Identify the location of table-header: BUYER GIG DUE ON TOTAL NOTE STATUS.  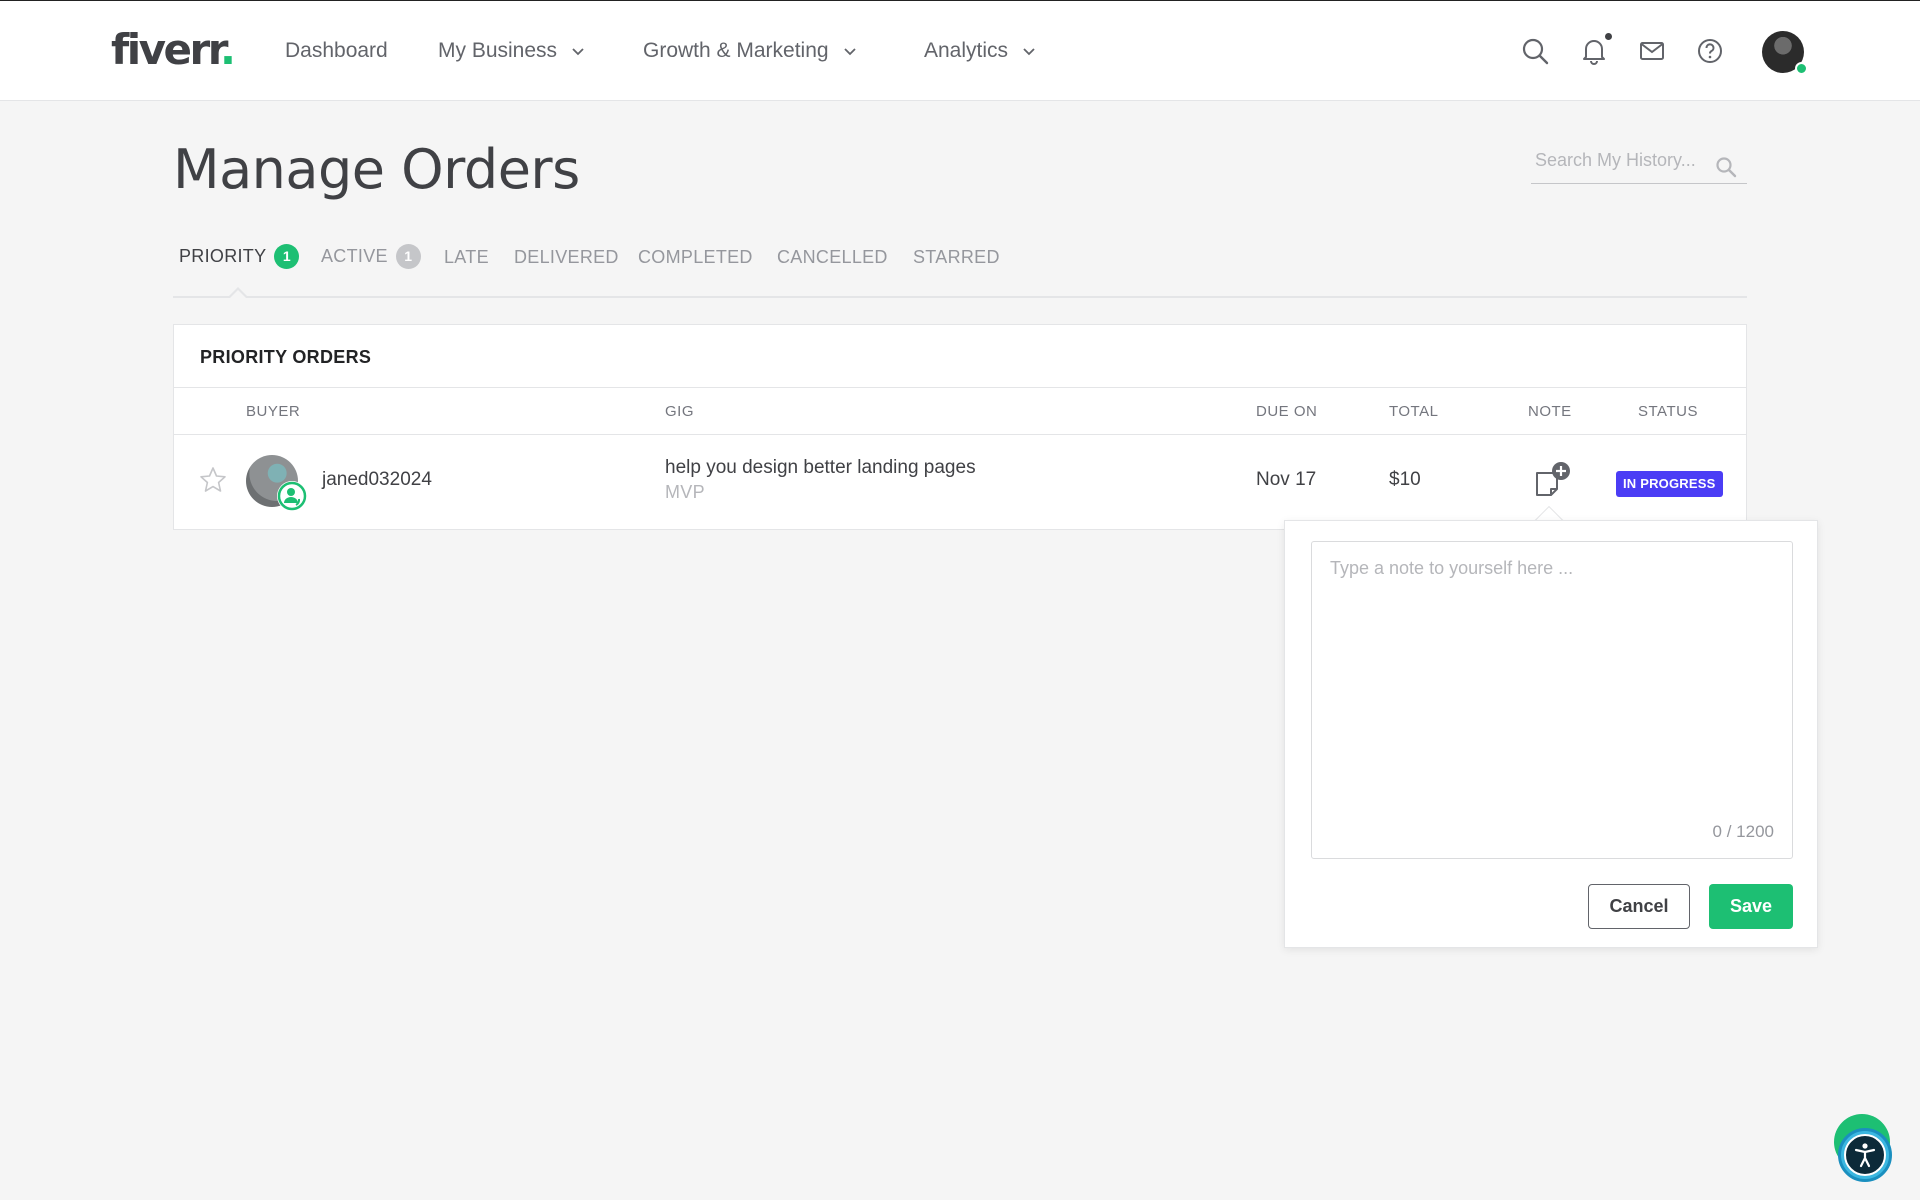
(960, 411).